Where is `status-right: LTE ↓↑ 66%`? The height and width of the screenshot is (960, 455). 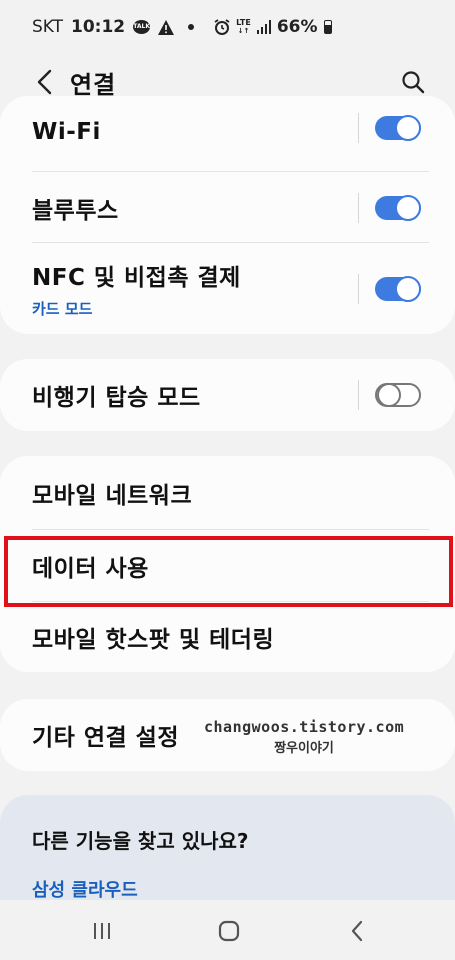 status-right: LTE ↓↑ 66% is located at coordinates (273, 27).